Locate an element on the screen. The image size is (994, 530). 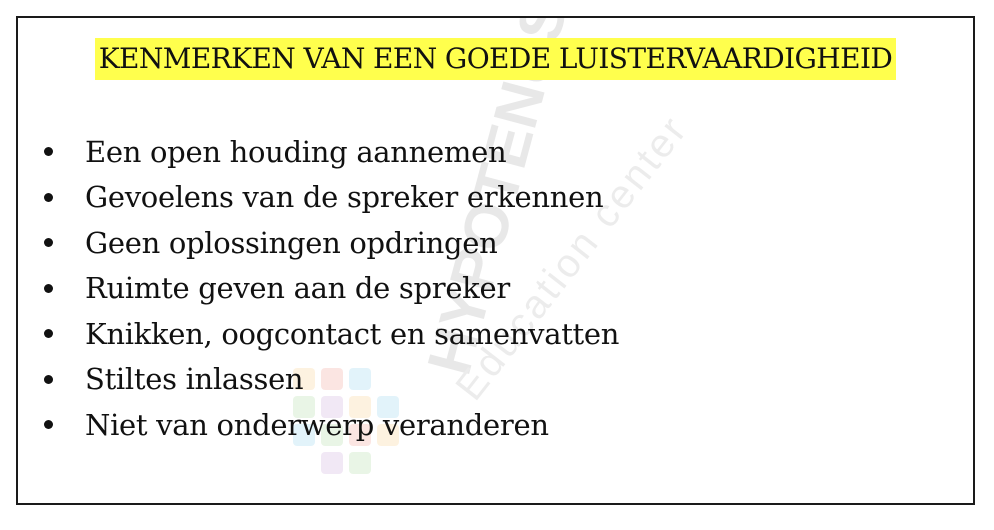
bullet-text: Ruimte geven aan de spreker is located at coordinates (297, 288).